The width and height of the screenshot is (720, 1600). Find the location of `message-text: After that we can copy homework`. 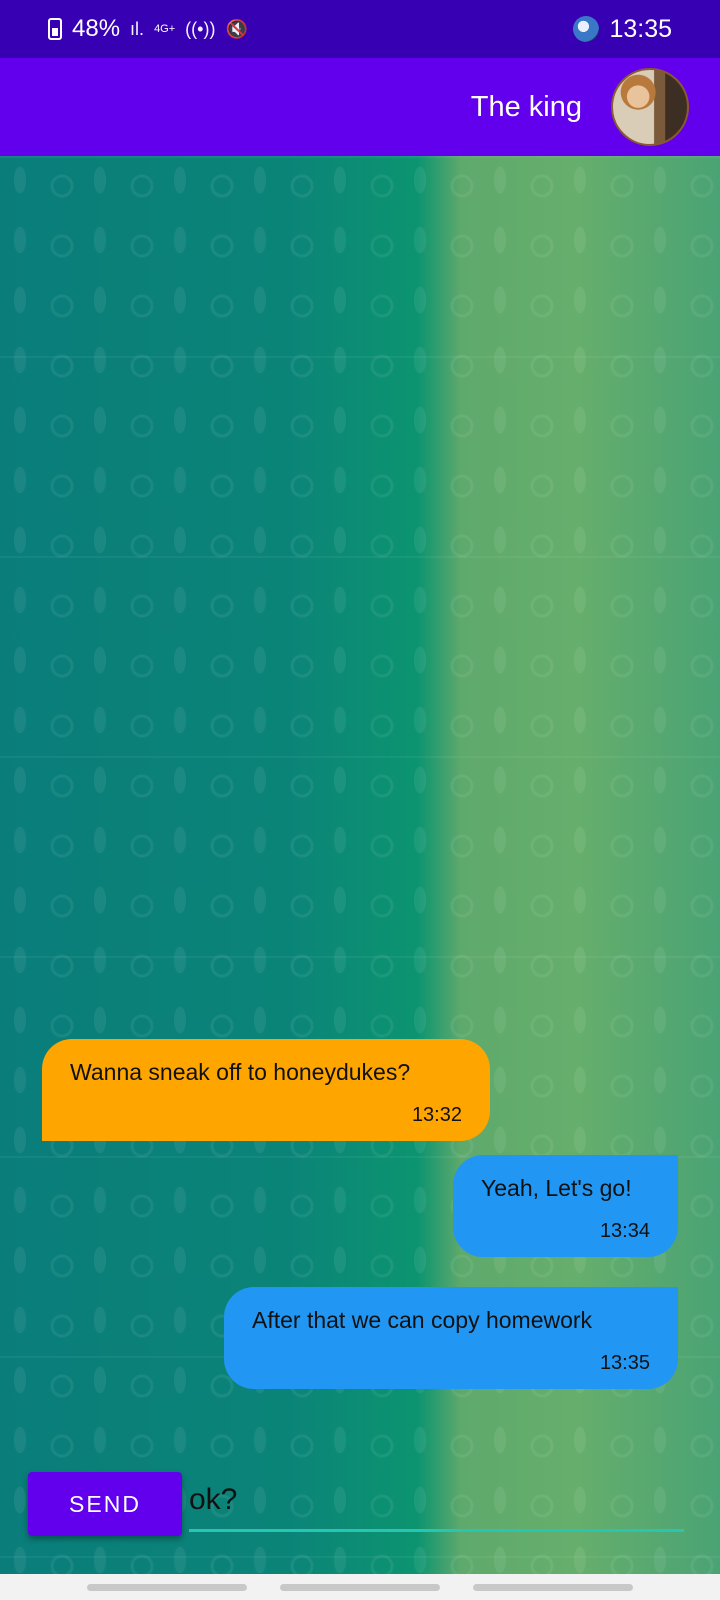

message-text: After that we can copy homework is located at coordinates (422, 1320).